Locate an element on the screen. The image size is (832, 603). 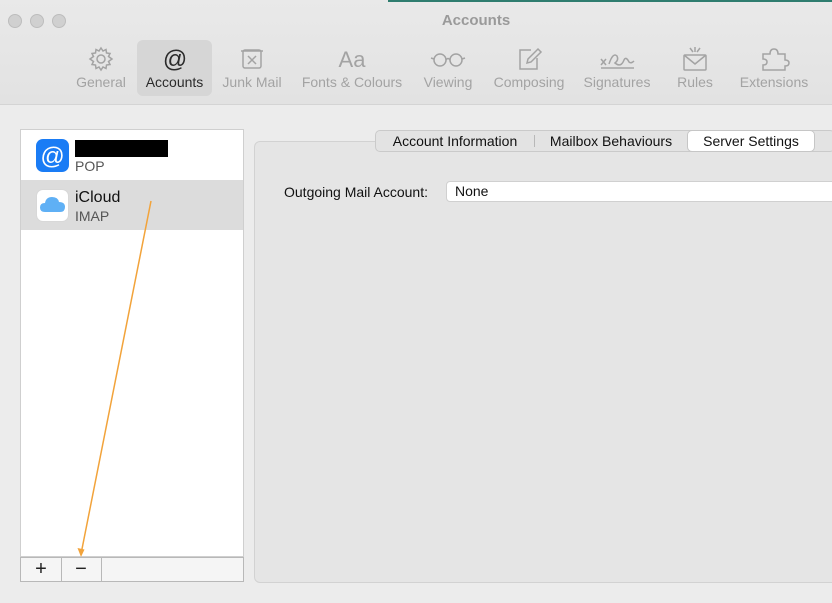
account-type: POP is located at coordinates (90, 166).